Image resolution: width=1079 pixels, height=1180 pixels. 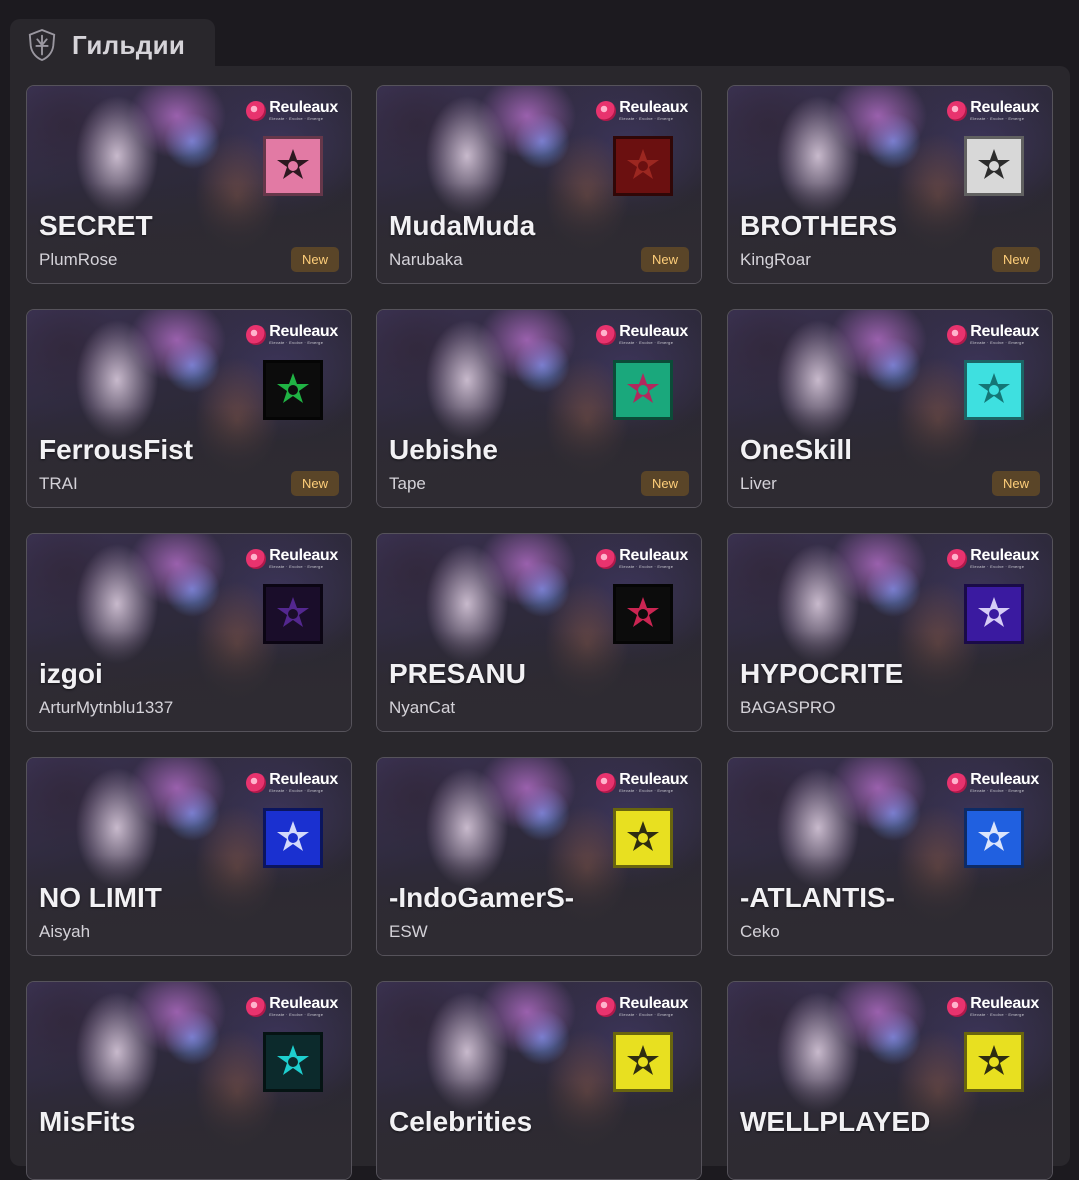 I want to click on guild-name: WELLPLAYED, so click(x=835, y=1121).